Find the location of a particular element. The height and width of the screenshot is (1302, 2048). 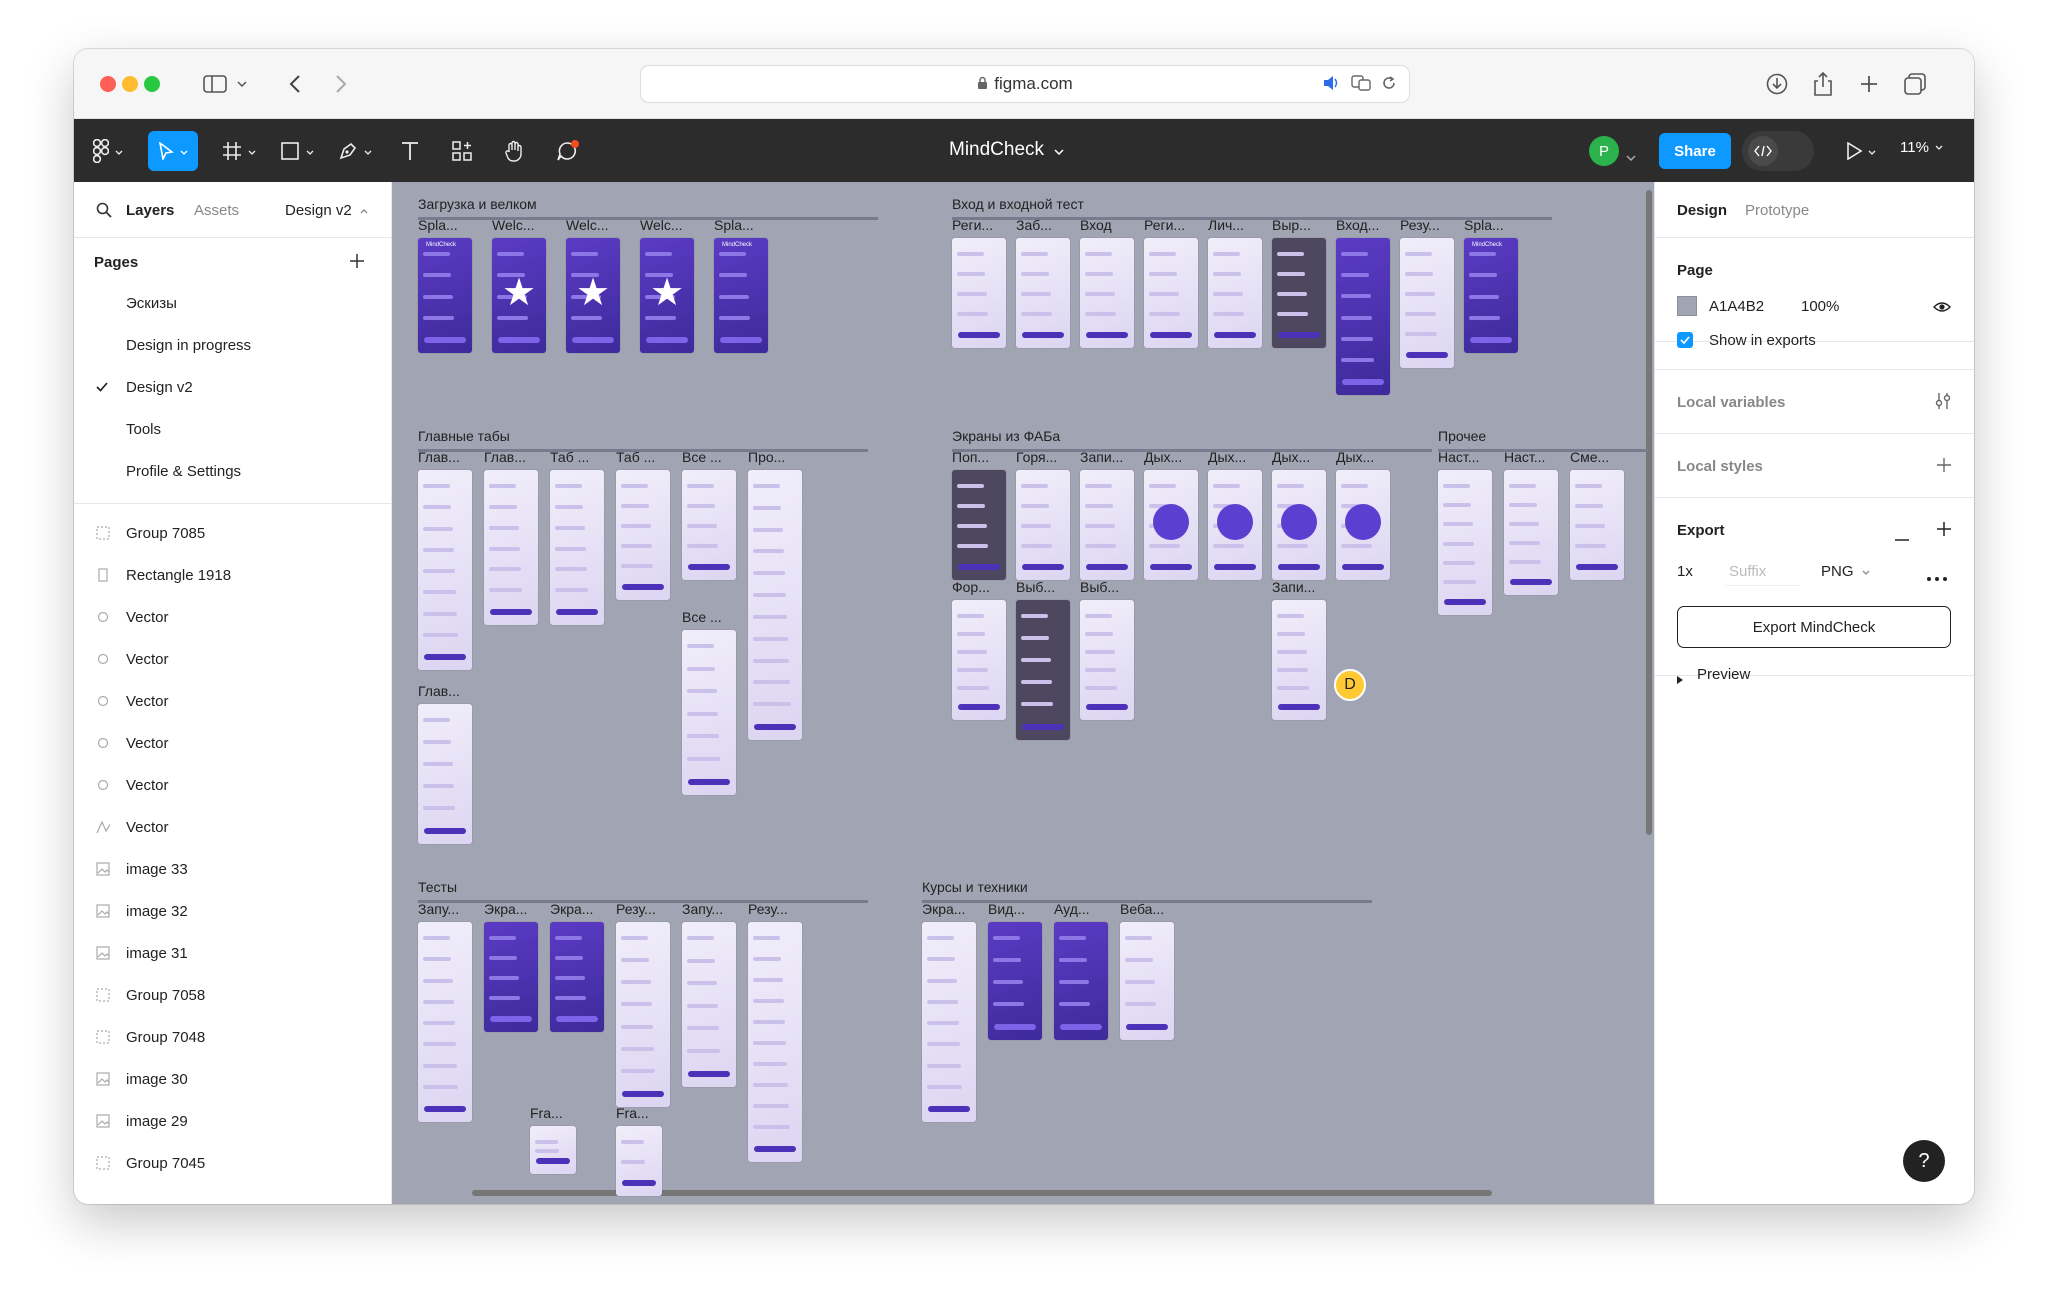

vertical-scrollbar is located at coordinates (1649, 512).